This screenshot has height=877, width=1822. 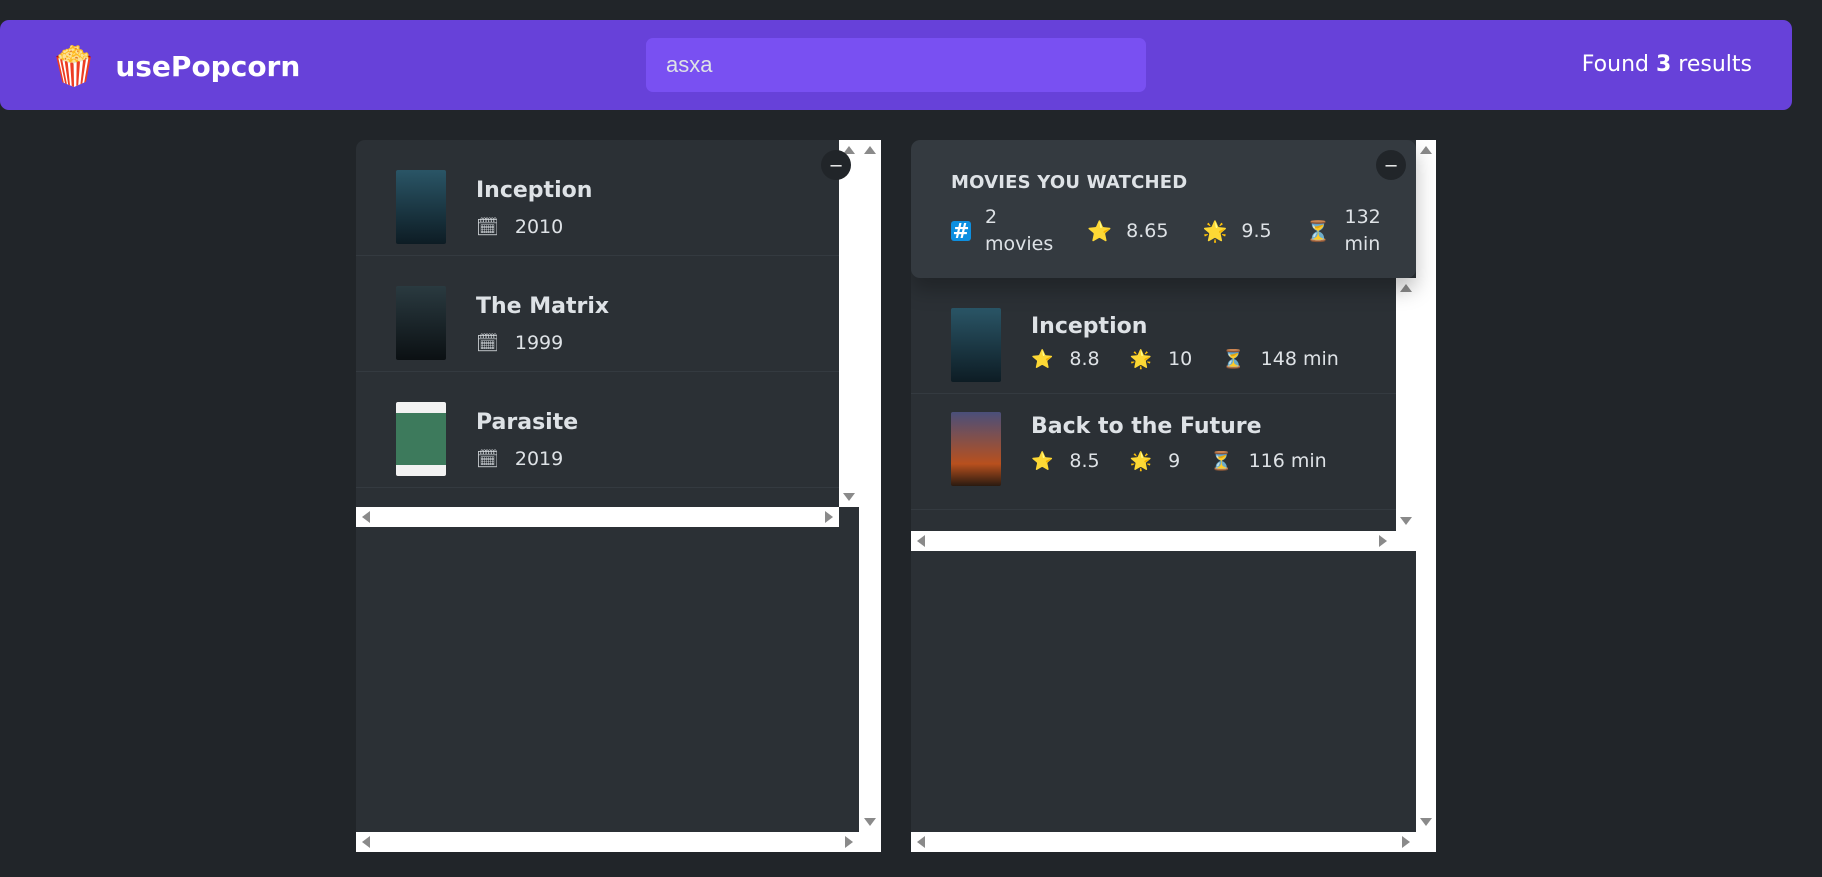 I want to click on collapse-results-button: –, so click(x=836, y=165).